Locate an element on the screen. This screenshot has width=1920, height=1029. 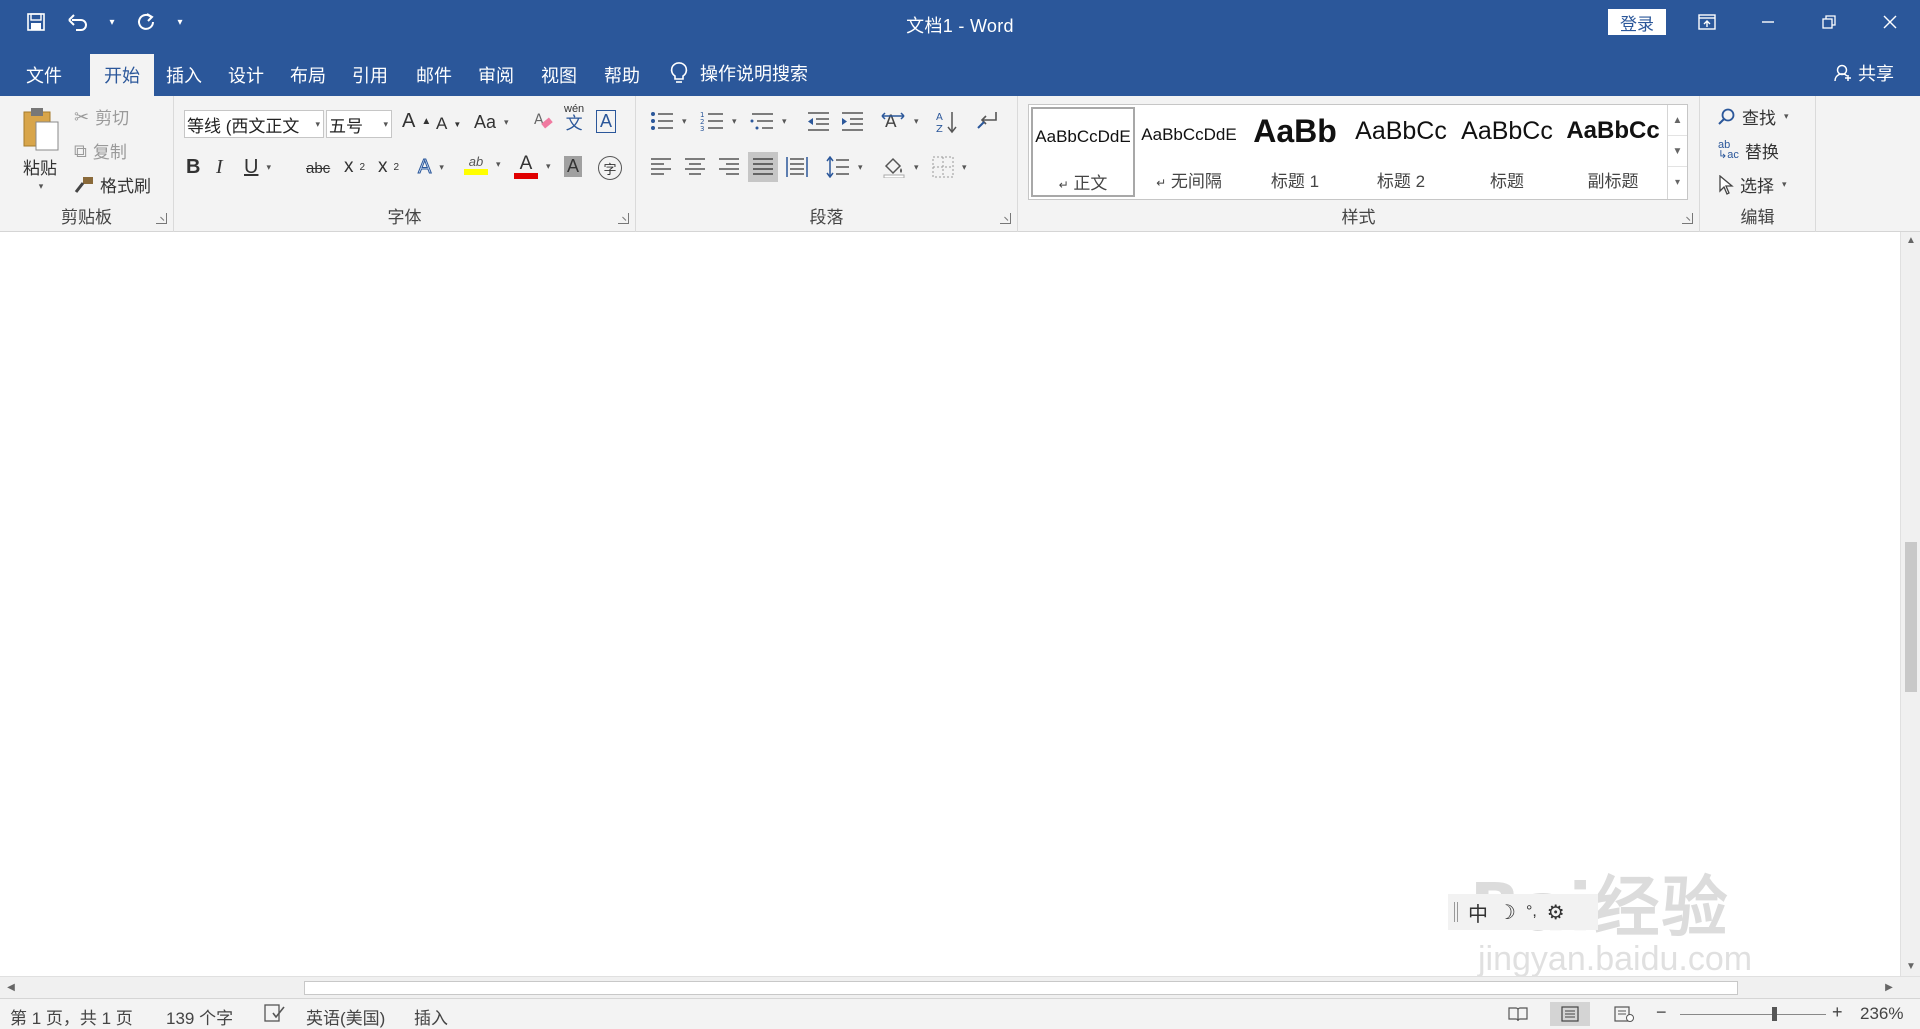
distributed-button is located at coordinates (797, 167).